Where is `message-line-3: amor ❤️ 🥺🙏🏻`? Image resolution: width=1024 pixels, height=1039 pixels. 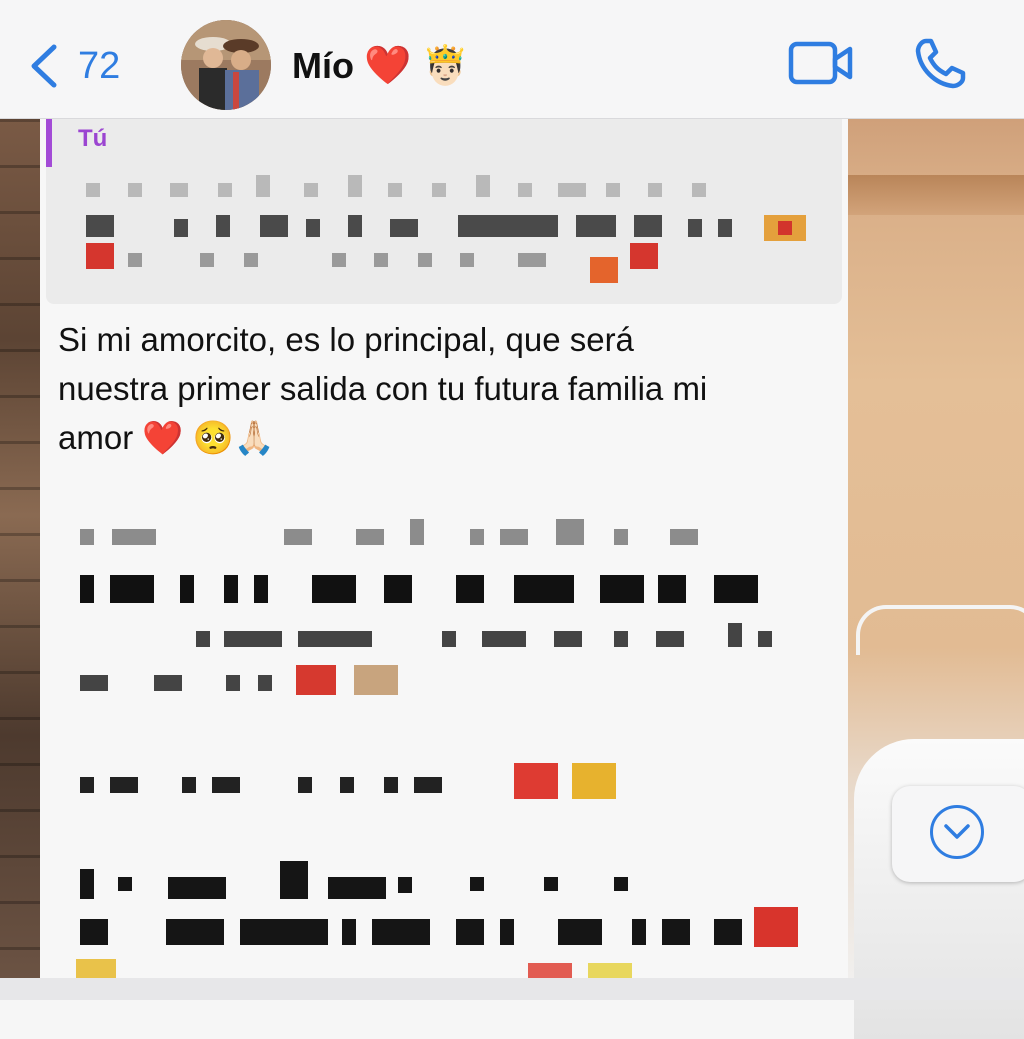
message-line-3: amor ❤️ 🥺🙏🏻 is located at coordinates (166, 437).